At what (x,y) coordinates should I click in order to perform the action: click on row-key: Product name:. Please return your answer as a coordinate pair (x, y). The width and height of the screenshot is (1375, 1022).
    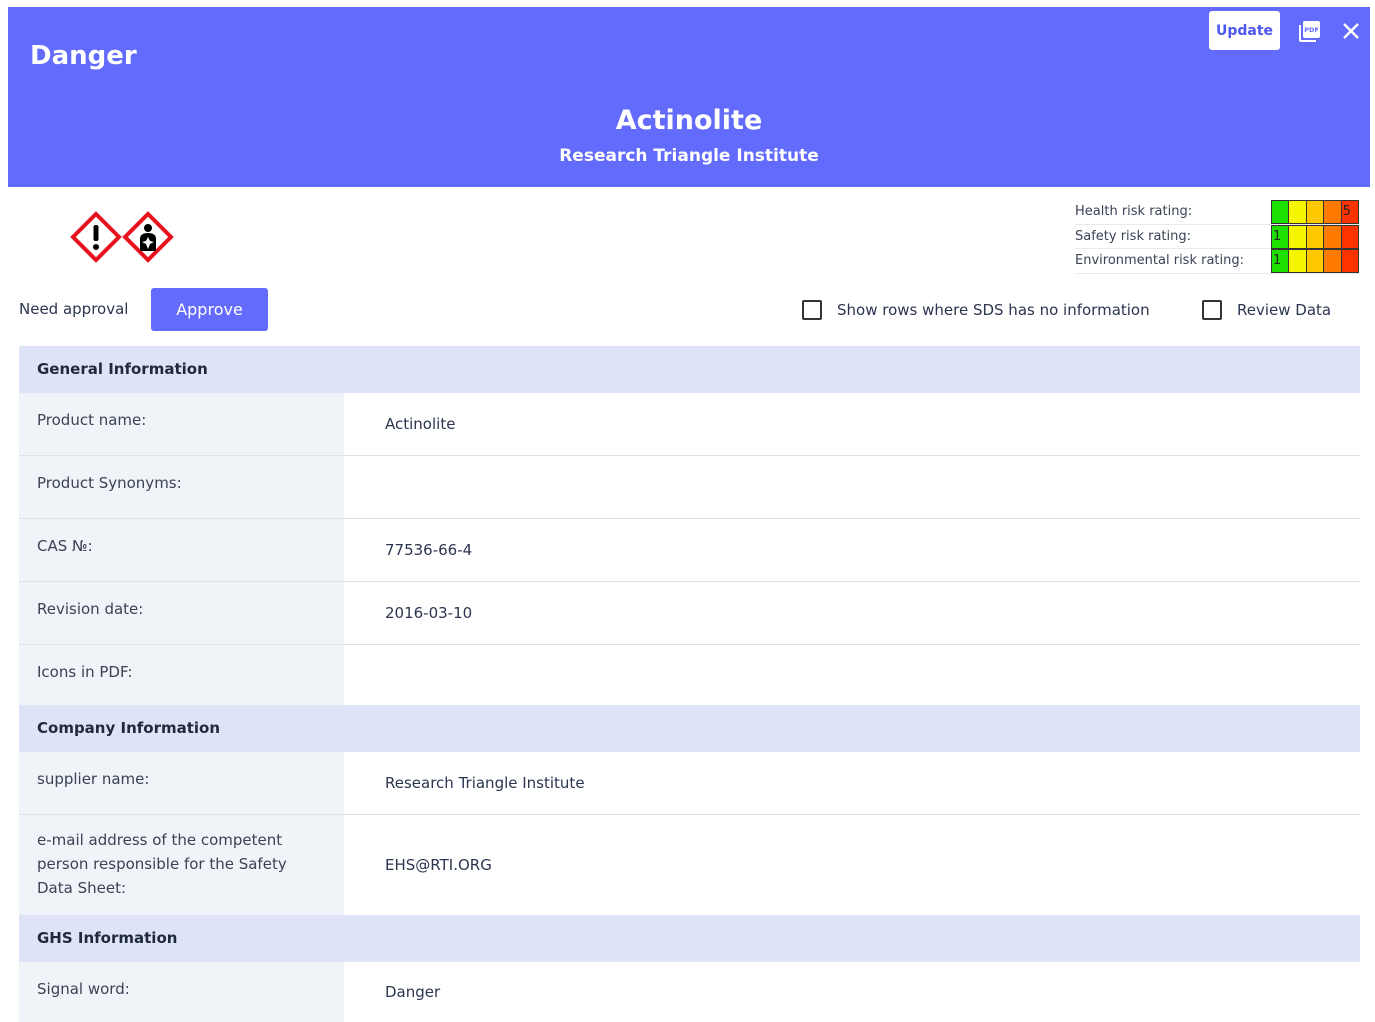
    Looking at the image, I should click on (181, 424).